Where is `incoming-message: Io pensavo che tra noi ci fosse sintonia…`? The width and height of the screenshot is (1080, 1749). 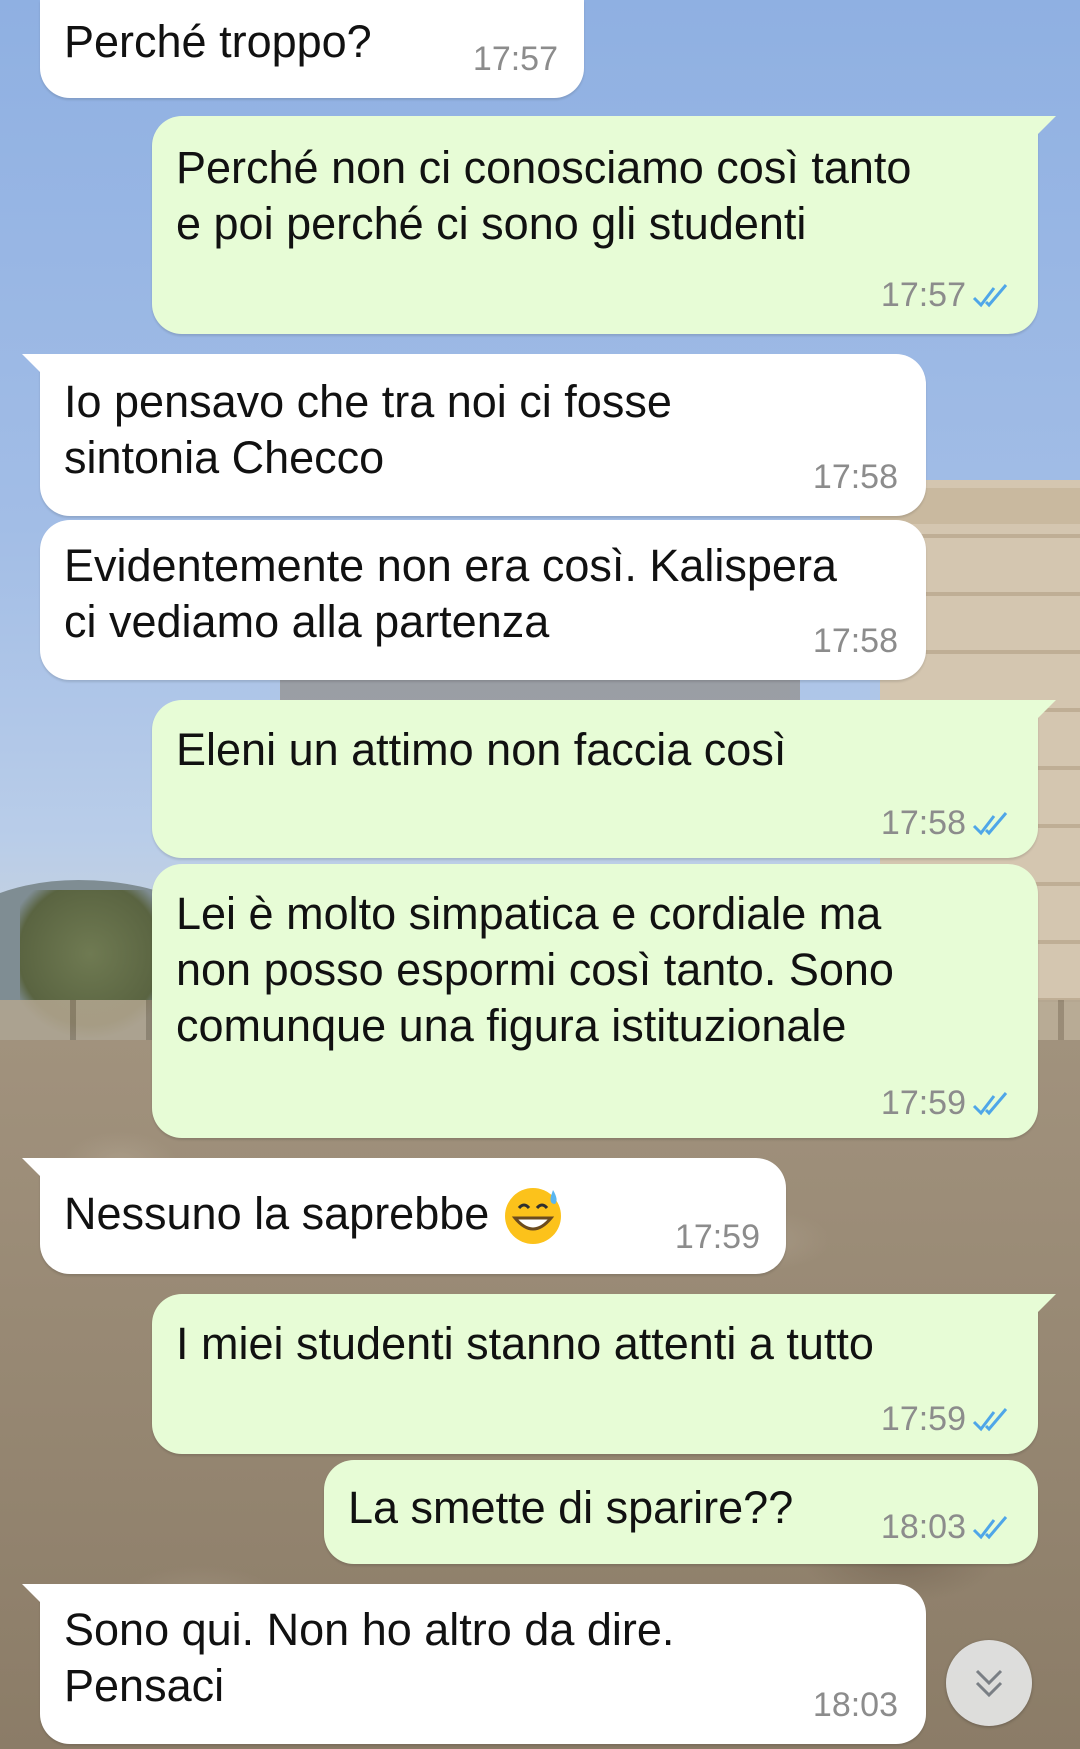 incoming-message: Io pensavo che tra noi ci fosse sintonia… is located at coordinates (474, 435).